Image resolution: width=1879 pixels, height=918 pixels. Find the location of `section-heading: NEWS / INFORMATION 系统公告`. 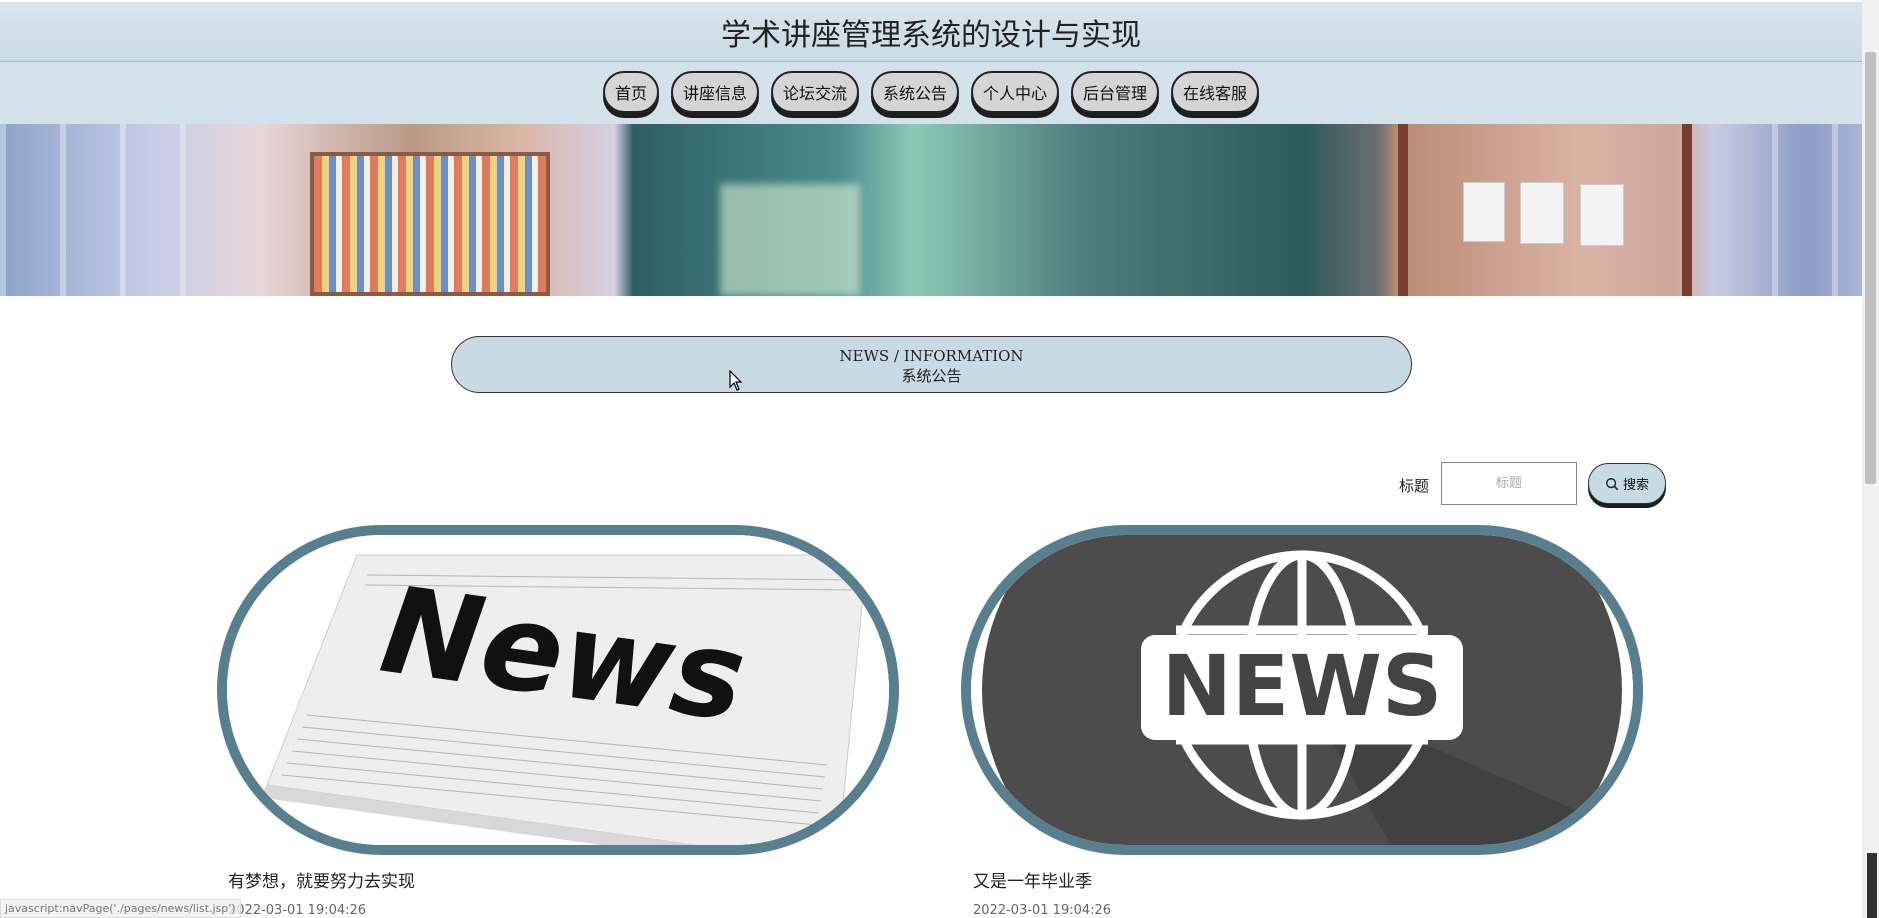

section-heading: NEWS / INFORMATION 系统公告 is located at coordinates (931, 364).